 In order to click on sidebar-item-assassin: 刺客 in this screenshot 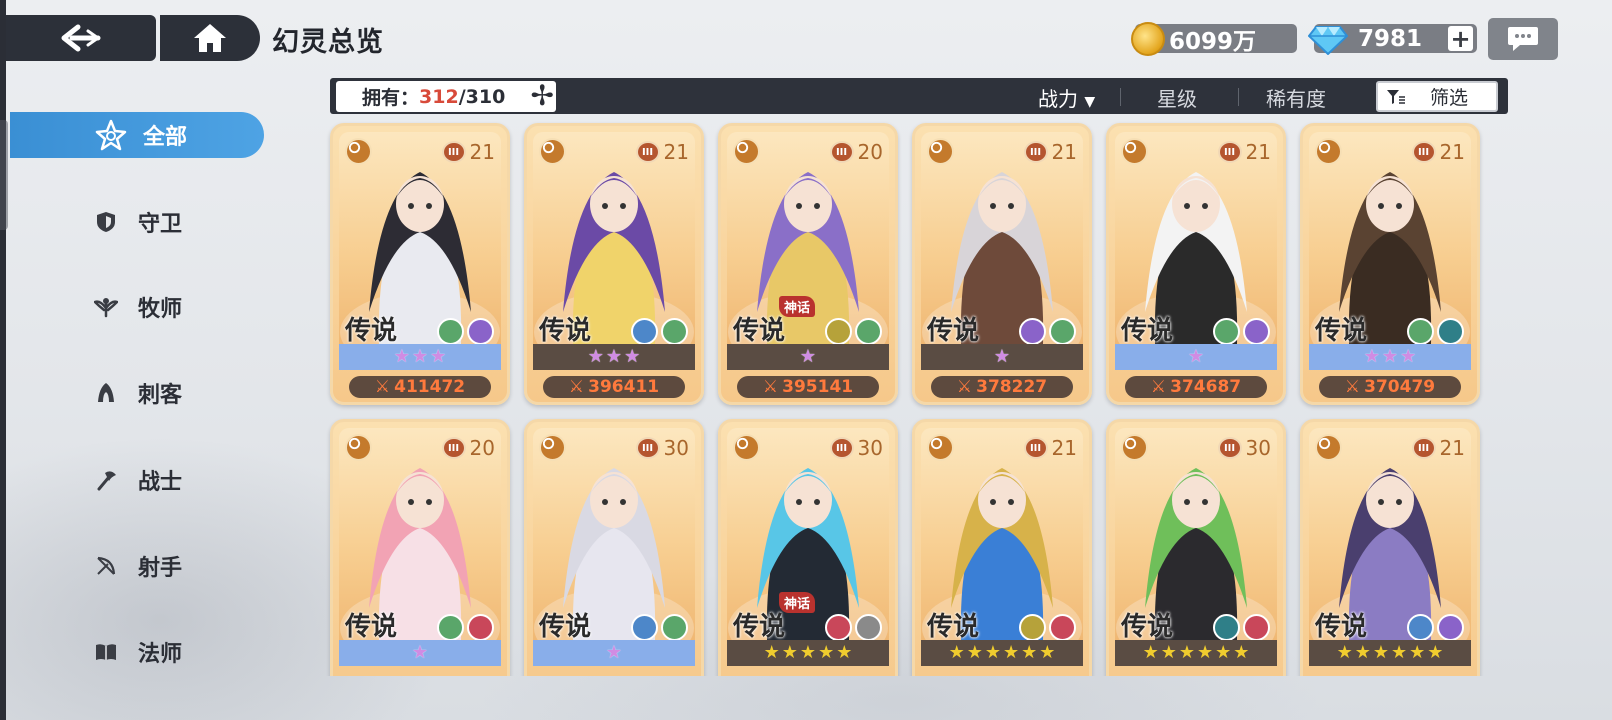, I will do `click(137, 393)`.